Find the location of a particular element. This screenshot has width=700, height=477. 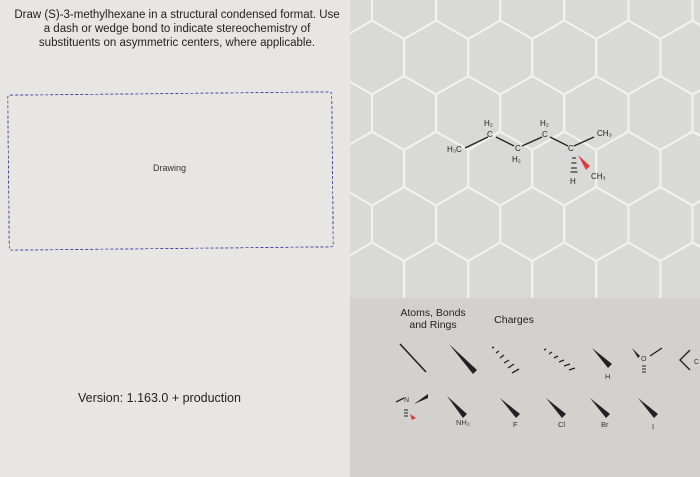

wedge-cl-label: Cl is located at coordinates (562, 424).